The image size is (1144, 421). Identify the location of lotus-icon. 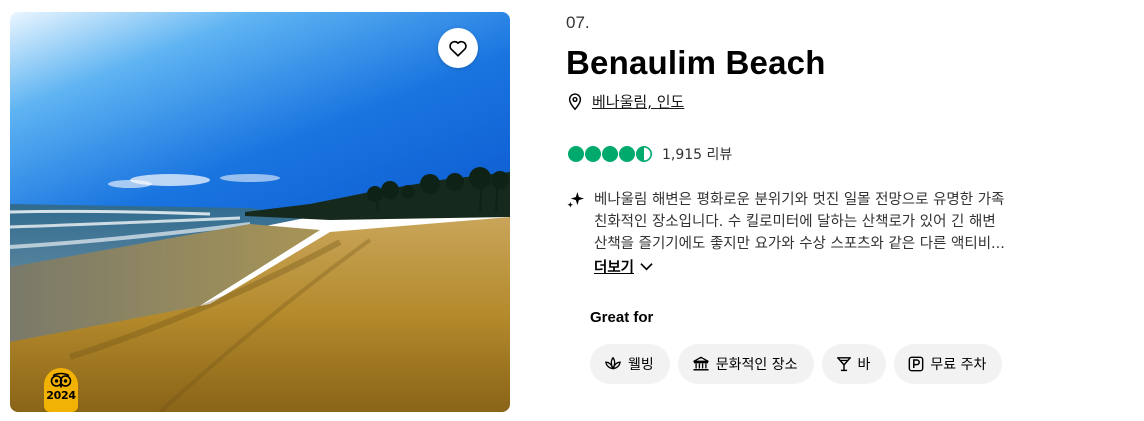
(613, 363).